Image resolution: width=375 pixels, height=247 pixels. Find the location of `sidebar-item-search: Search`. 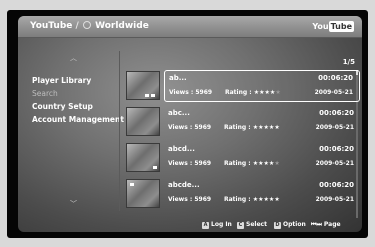

sidebar-item-search: Search is located at coordinates (82, 93).